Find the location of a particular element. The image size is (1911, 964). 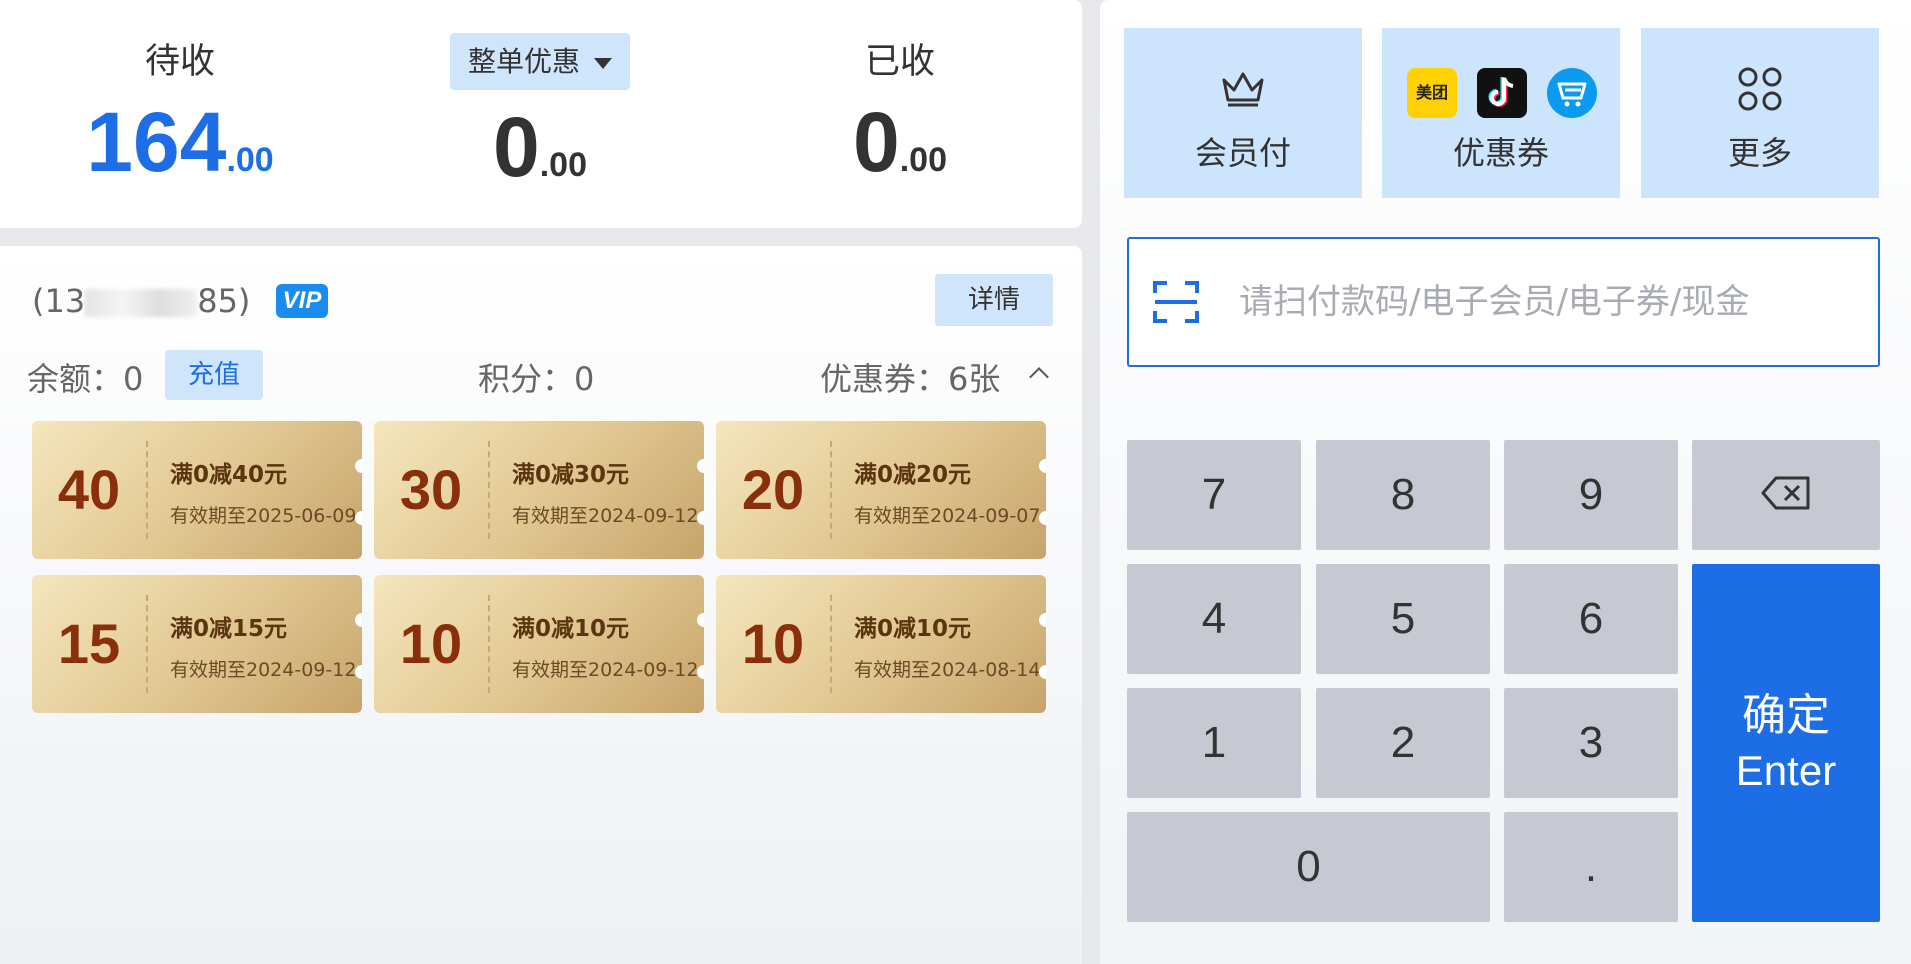

vip-badge: VIP is located at coordinates (302, 301).